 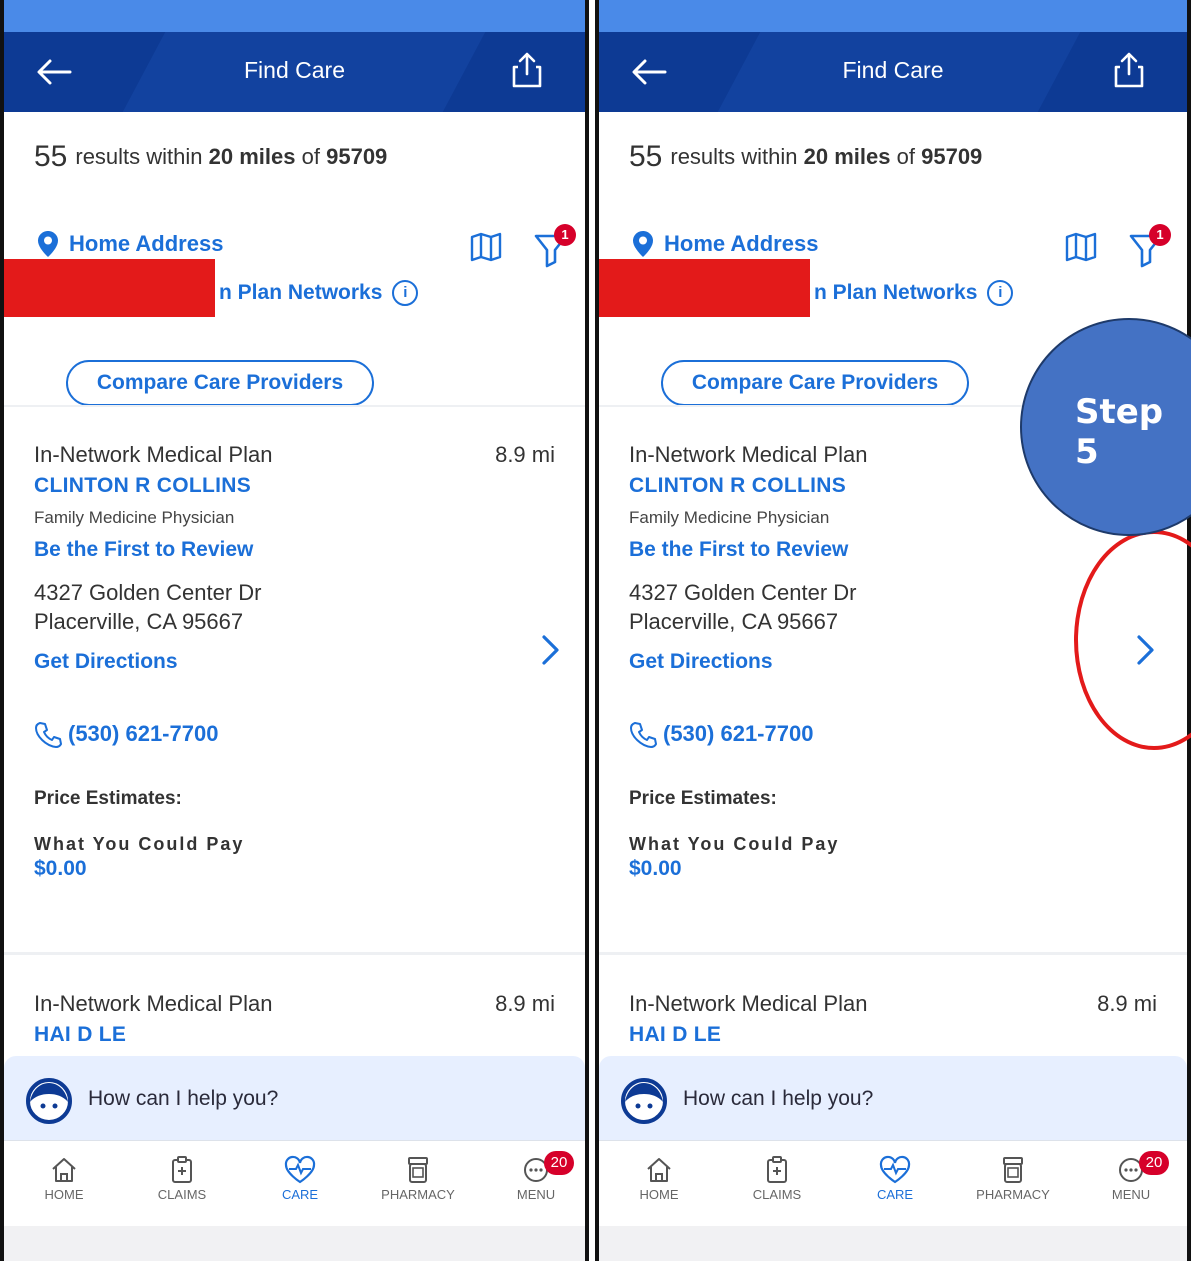 I want to click on provider-name: CLINTON R COLLINS, so click(x=297, y=486).